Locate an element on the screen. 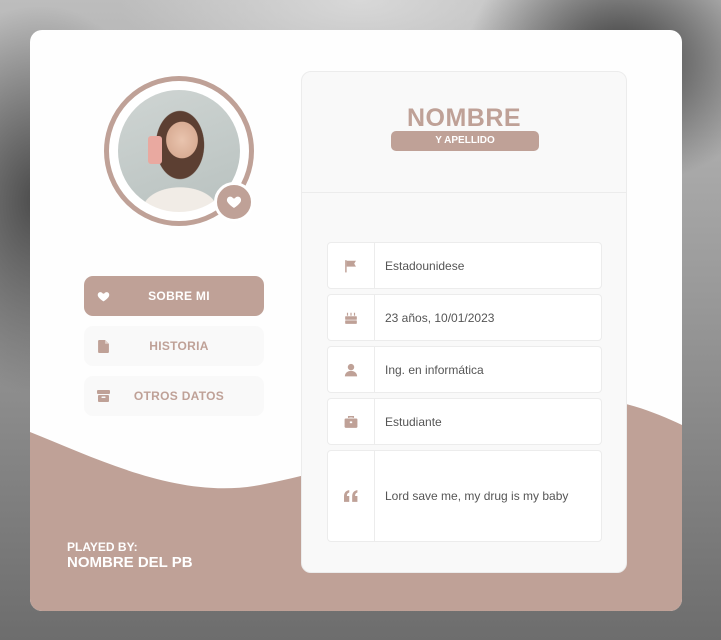 The width and height of the screenshot is (721, 640). file-icon is located at coordinates (103, 346).